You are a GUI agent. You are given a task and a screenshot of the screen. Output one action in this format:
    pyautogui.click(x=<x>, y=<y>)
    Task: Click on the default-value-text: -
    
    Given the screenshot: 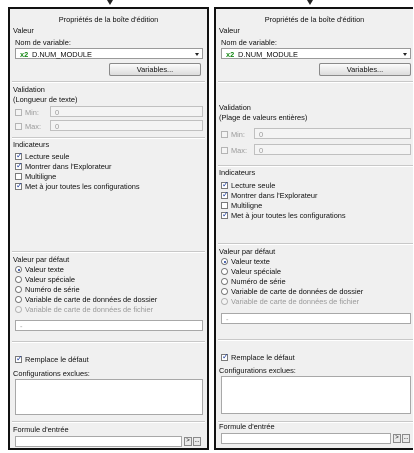 What is the action you would take?
    pyautogui.click(x=227, y=319)
    